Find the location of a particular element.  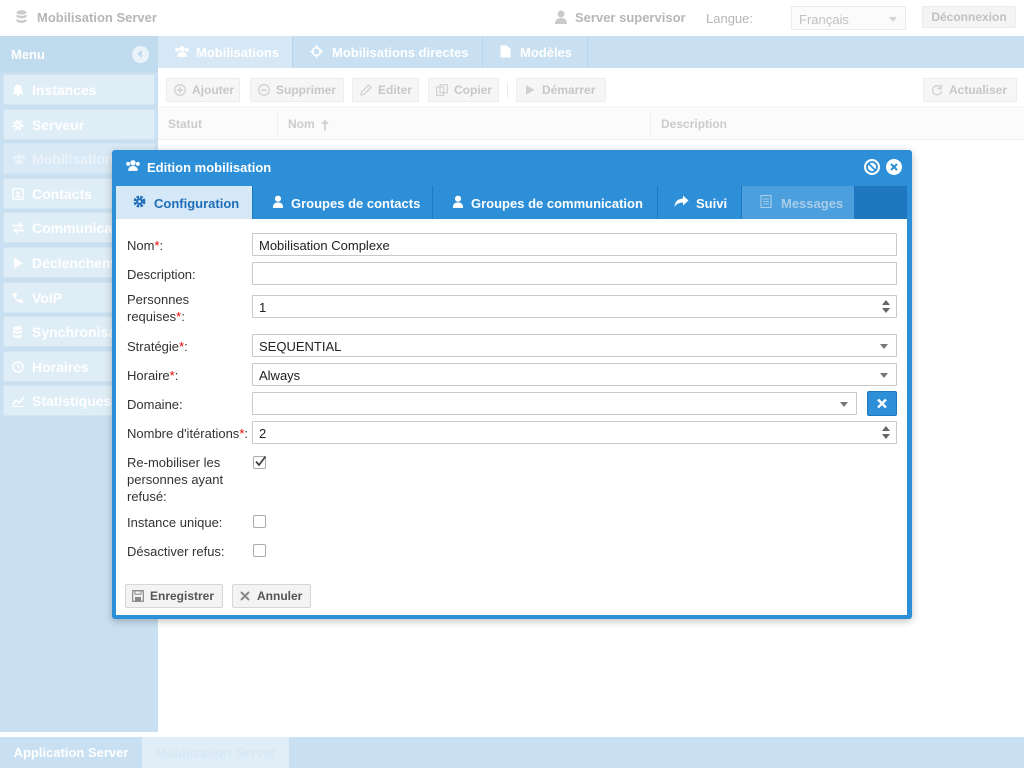

close-button is located at coordinates (894, 167).